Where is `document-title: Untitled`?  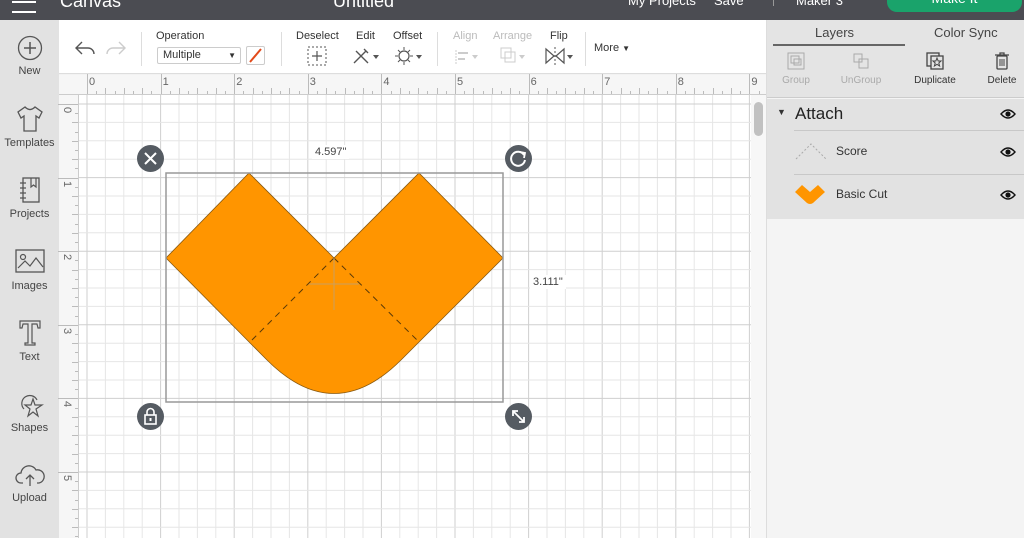 document-title: Untitled is located at coordinates (363, 6).